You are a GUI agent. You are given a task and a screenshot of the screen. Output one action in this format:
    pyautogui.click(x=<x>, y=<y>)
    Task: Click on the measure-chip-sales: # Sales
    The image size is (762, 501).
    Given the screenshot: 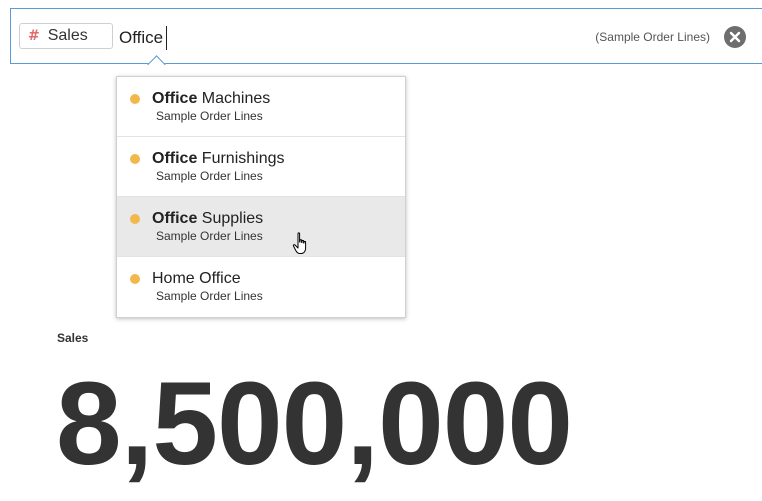 What is the action you would take?
    pyautogui.click(x=66, y=36)
    